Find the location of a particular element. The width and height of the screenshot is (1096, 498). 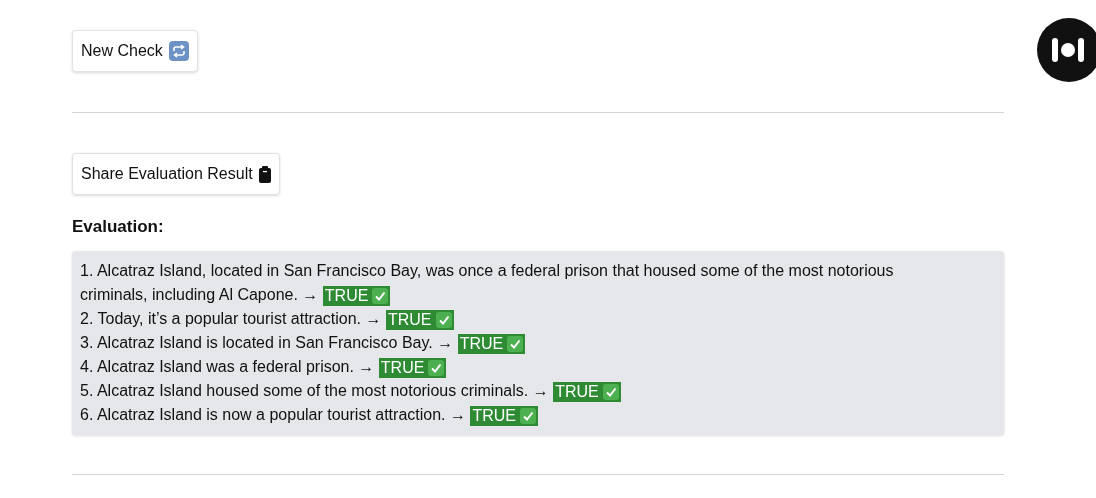

statement-text: 6. Alcatraz Island is now a popular tourist attraction. → is located at coordinates (273, 414).